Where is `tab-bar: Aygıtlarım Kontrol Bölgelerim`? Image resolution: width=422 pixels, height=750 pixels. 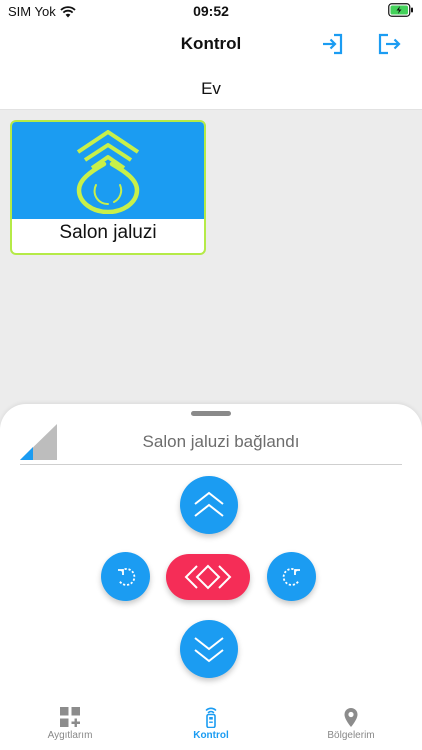
tab-bar: Aygıtlarım Kontrol Bölgelerim is located at coordinates (211, 725).